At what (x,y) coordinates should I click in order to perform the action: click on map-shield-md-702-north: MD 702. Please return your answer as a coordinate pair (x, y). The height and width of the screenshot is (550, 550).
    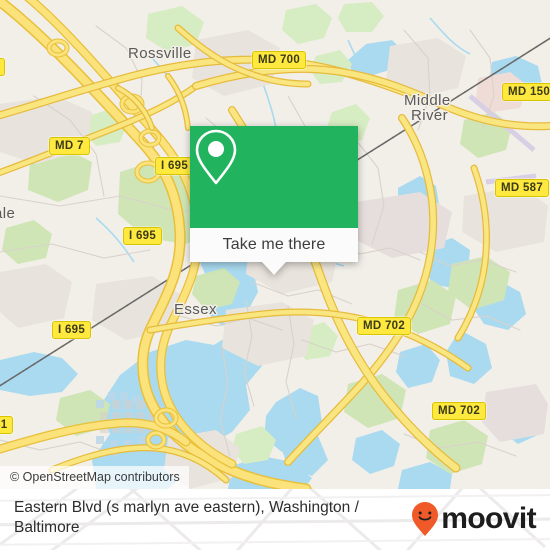
    Looking at the image, I should click on (384, 326).